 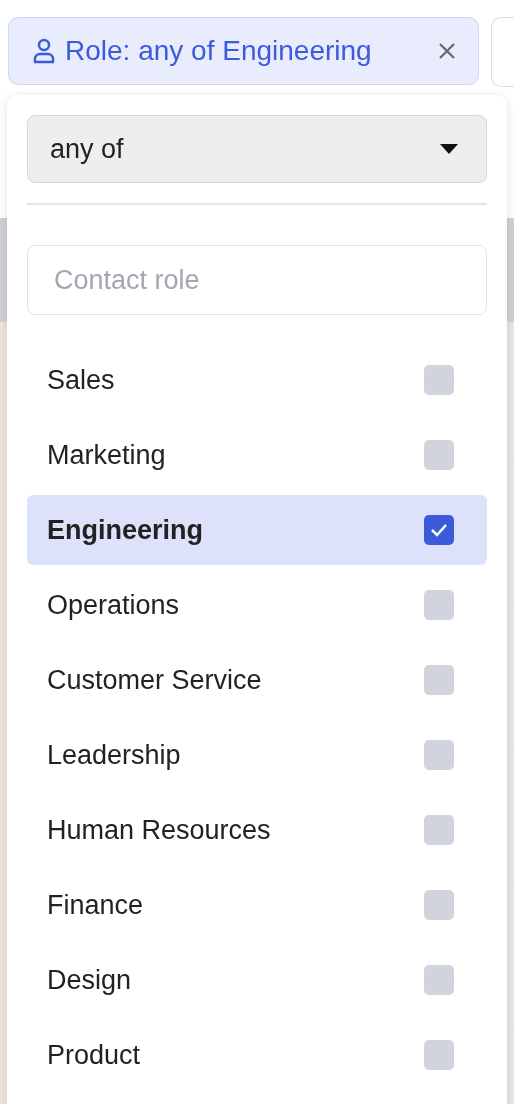 What do you see at coordinates (154, 680) in the screenshot?
I see `option-label: Customer Service` at bounding box center [154, 680].